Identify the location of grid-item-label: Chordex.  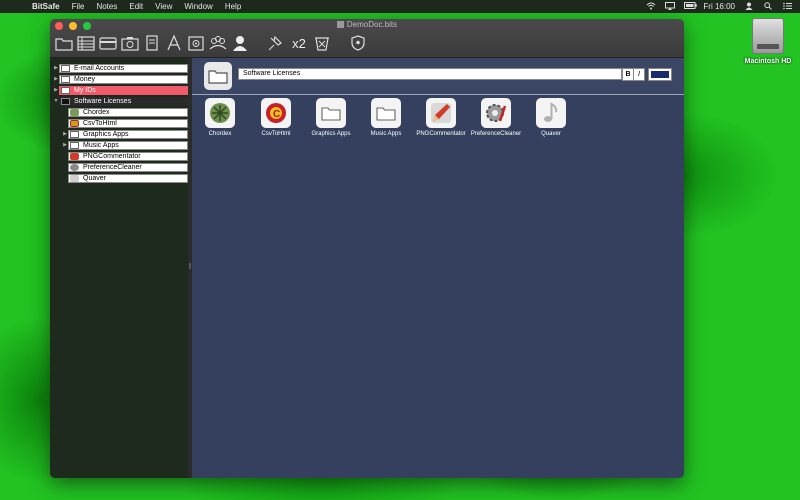
(220, 134).